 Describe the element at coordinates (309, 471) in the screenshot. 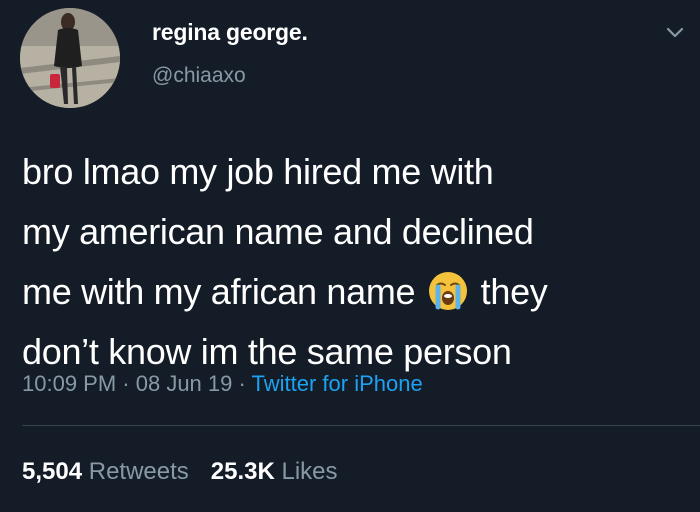

I see `likes-label: Likes` at that location.